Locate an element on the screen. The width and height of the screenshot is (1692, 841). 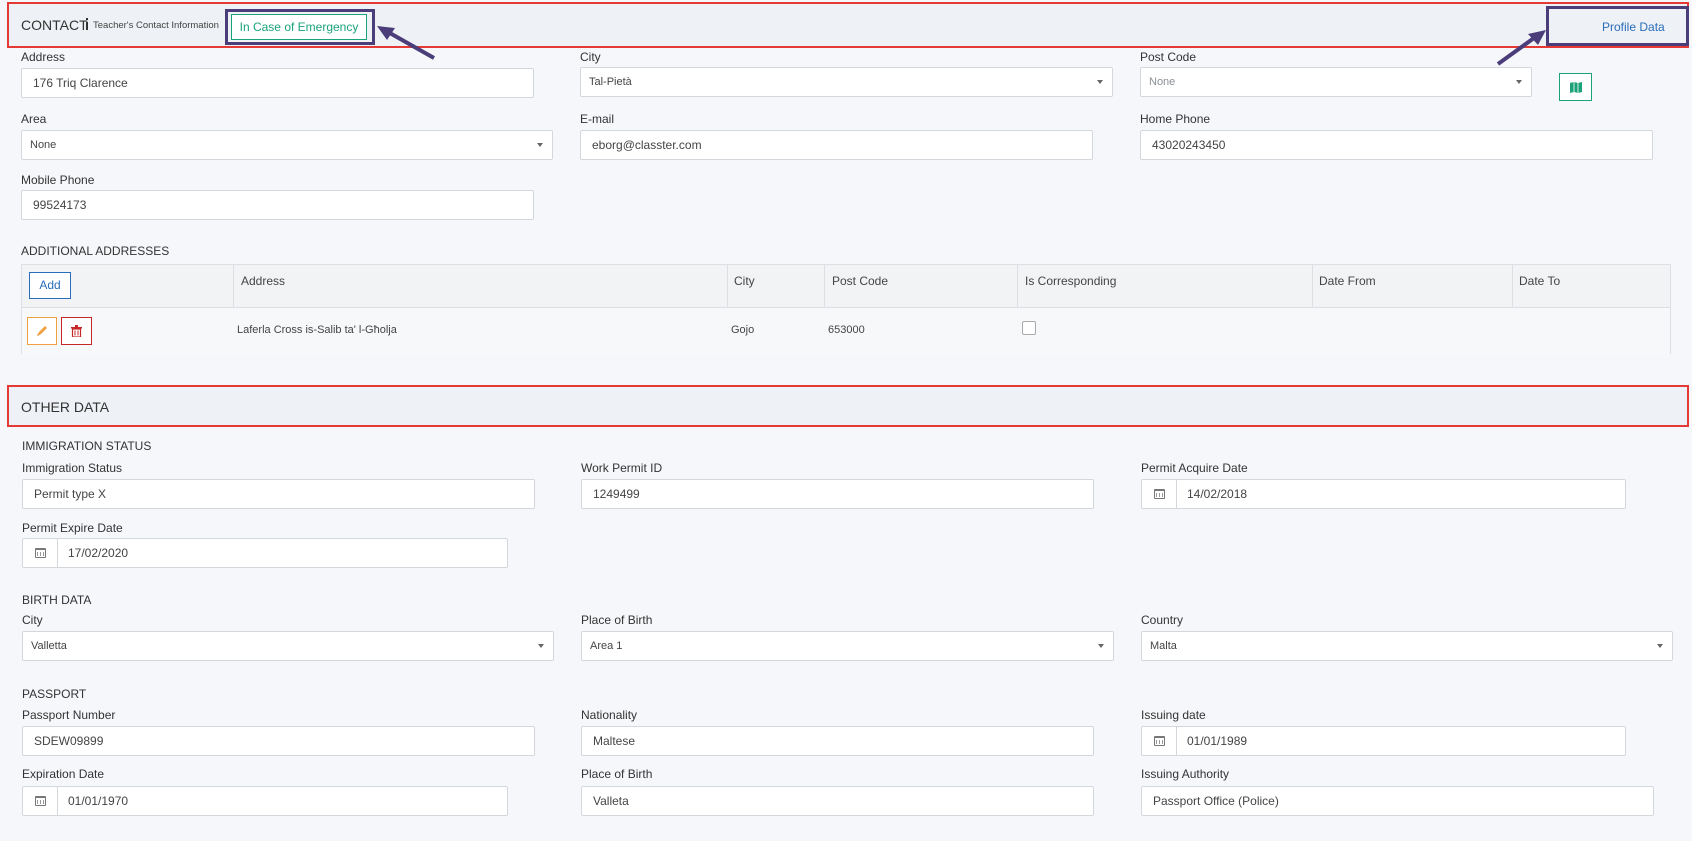
area-select-value: None is located at coordinates (43, 145).